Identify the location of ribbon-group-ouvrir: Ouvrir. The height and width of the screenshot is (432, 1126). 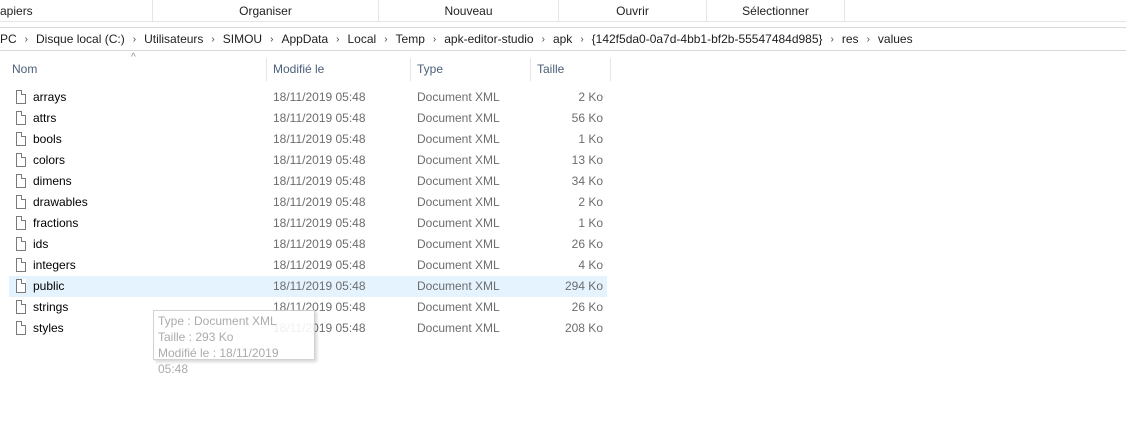
(633, 10).